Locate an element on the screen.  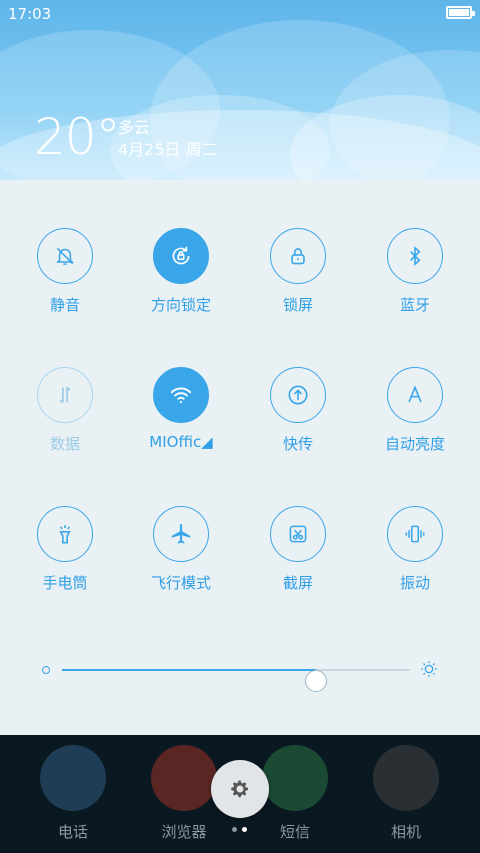
toggle-label: 快传 is located at coordinates (297, 444).